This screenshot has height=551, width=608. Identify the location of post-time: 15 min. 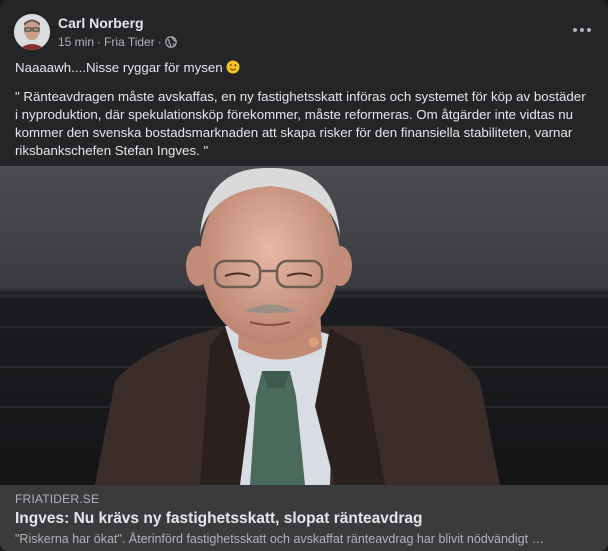
(76, 42).